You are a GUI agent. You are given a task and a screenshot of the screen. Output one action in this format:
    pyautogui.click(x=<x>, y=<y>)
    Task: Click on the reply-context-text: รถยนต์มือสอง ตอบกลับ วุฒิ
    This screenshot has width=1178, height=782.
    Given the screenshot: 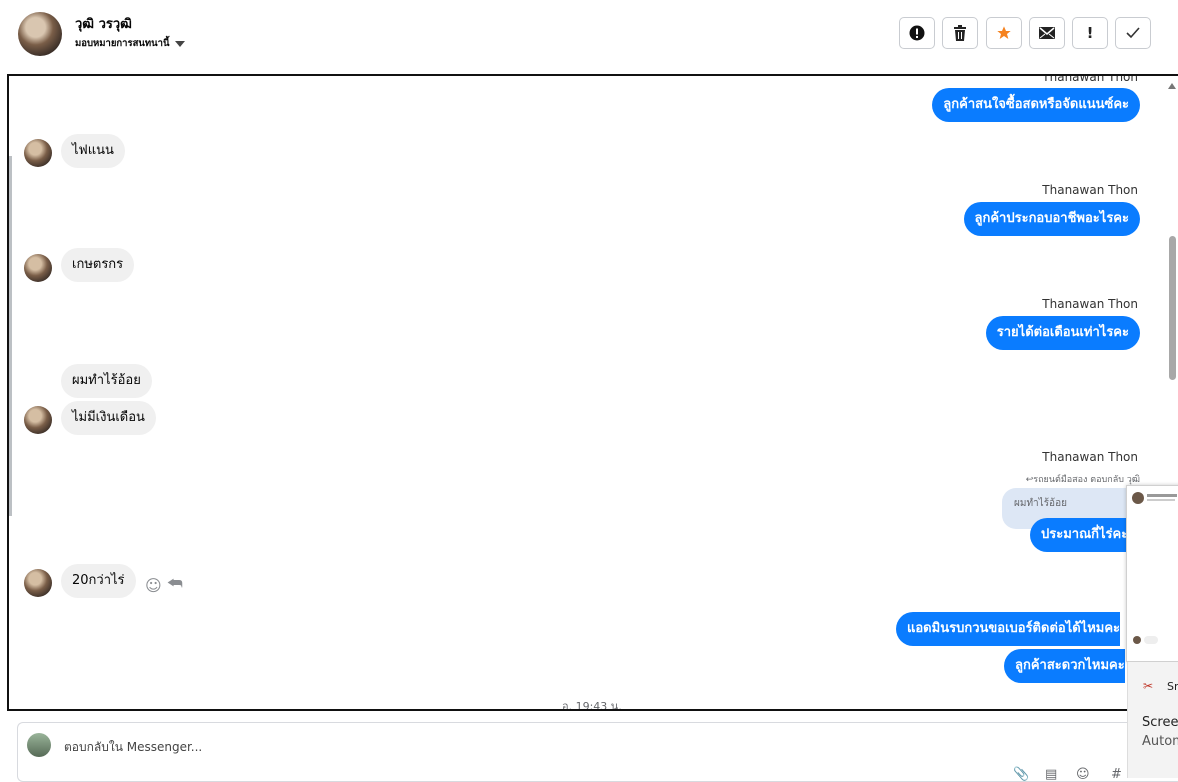 What is the action you would take?
    pyautogui.click(x=1086, y=480)
    